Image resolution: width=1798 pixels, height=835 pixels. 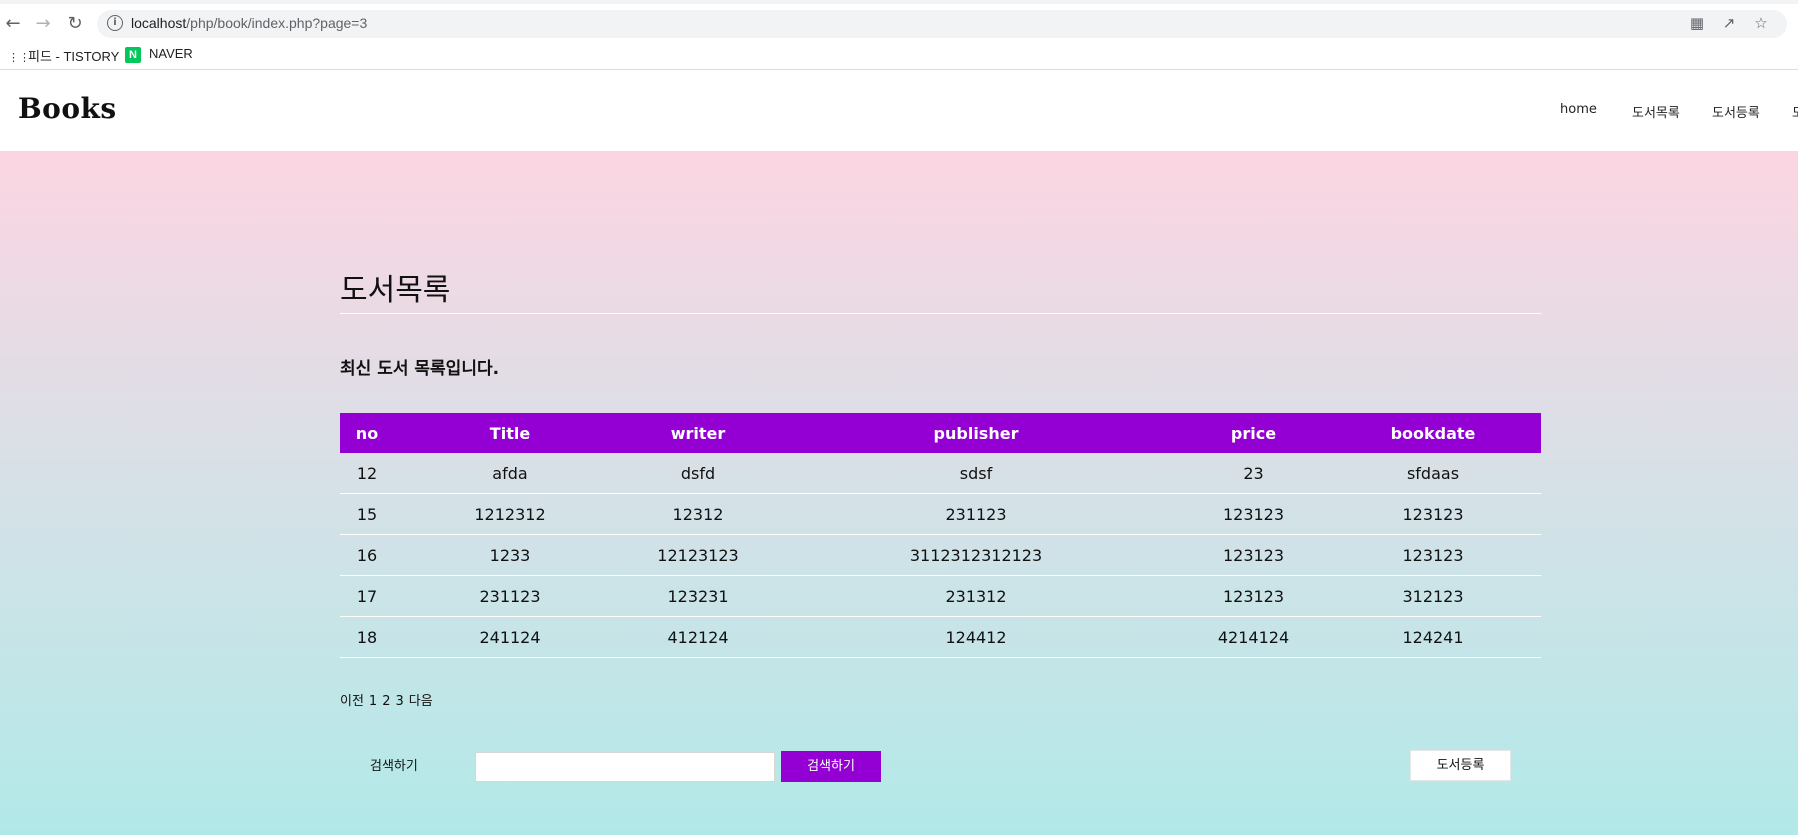 I want to click on pagination-next: 다음, so click(x=421, y=701).